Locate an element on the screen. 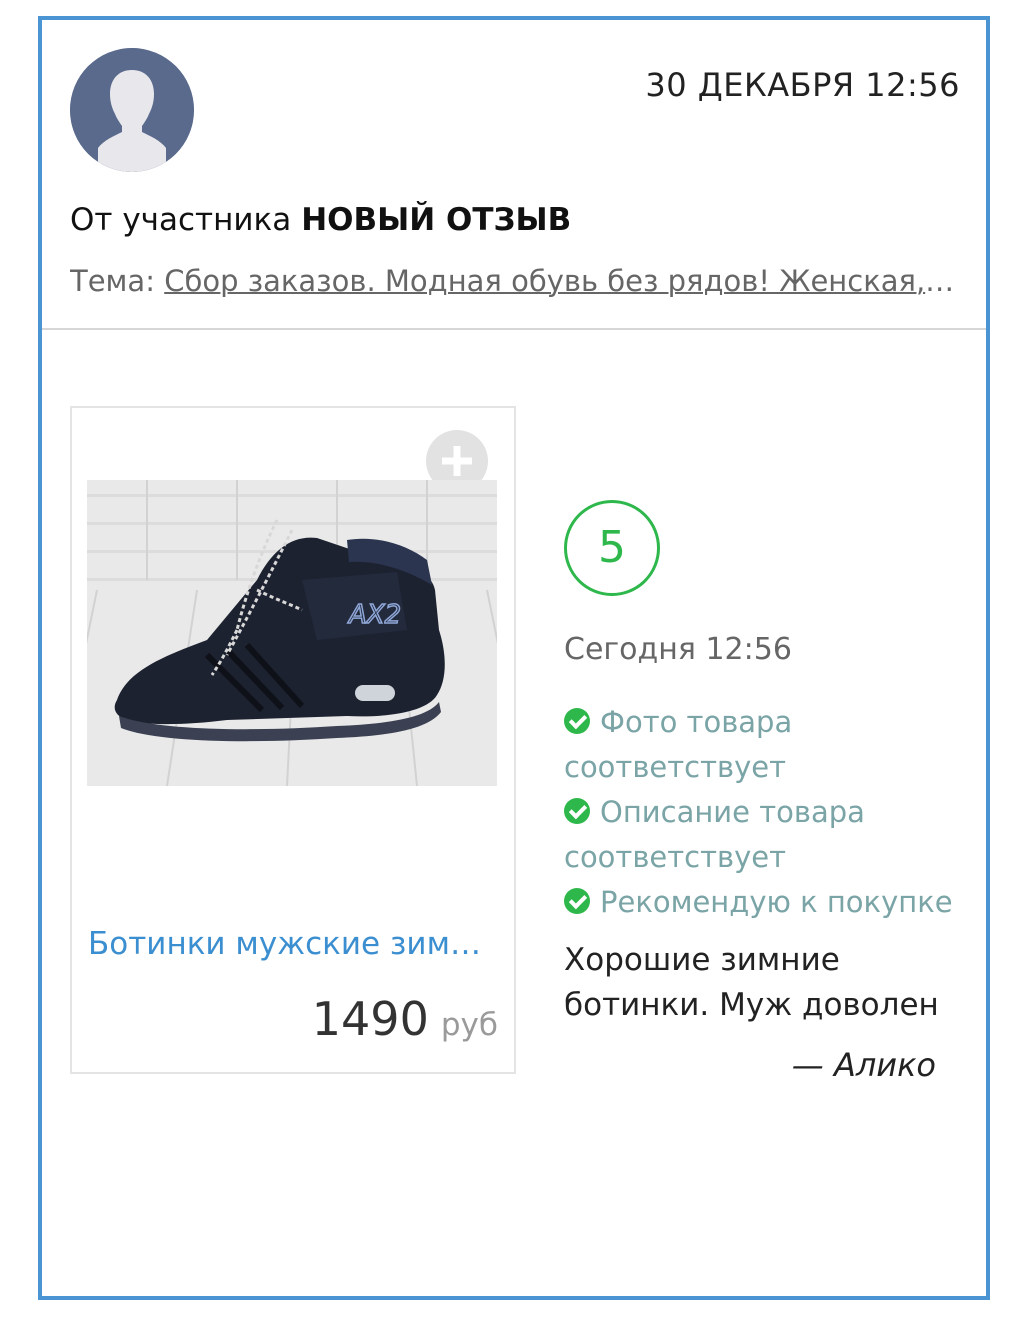 This screenshot has height=1332, width=1024. from-prefix: От участника is located at coordinates (181, 220).